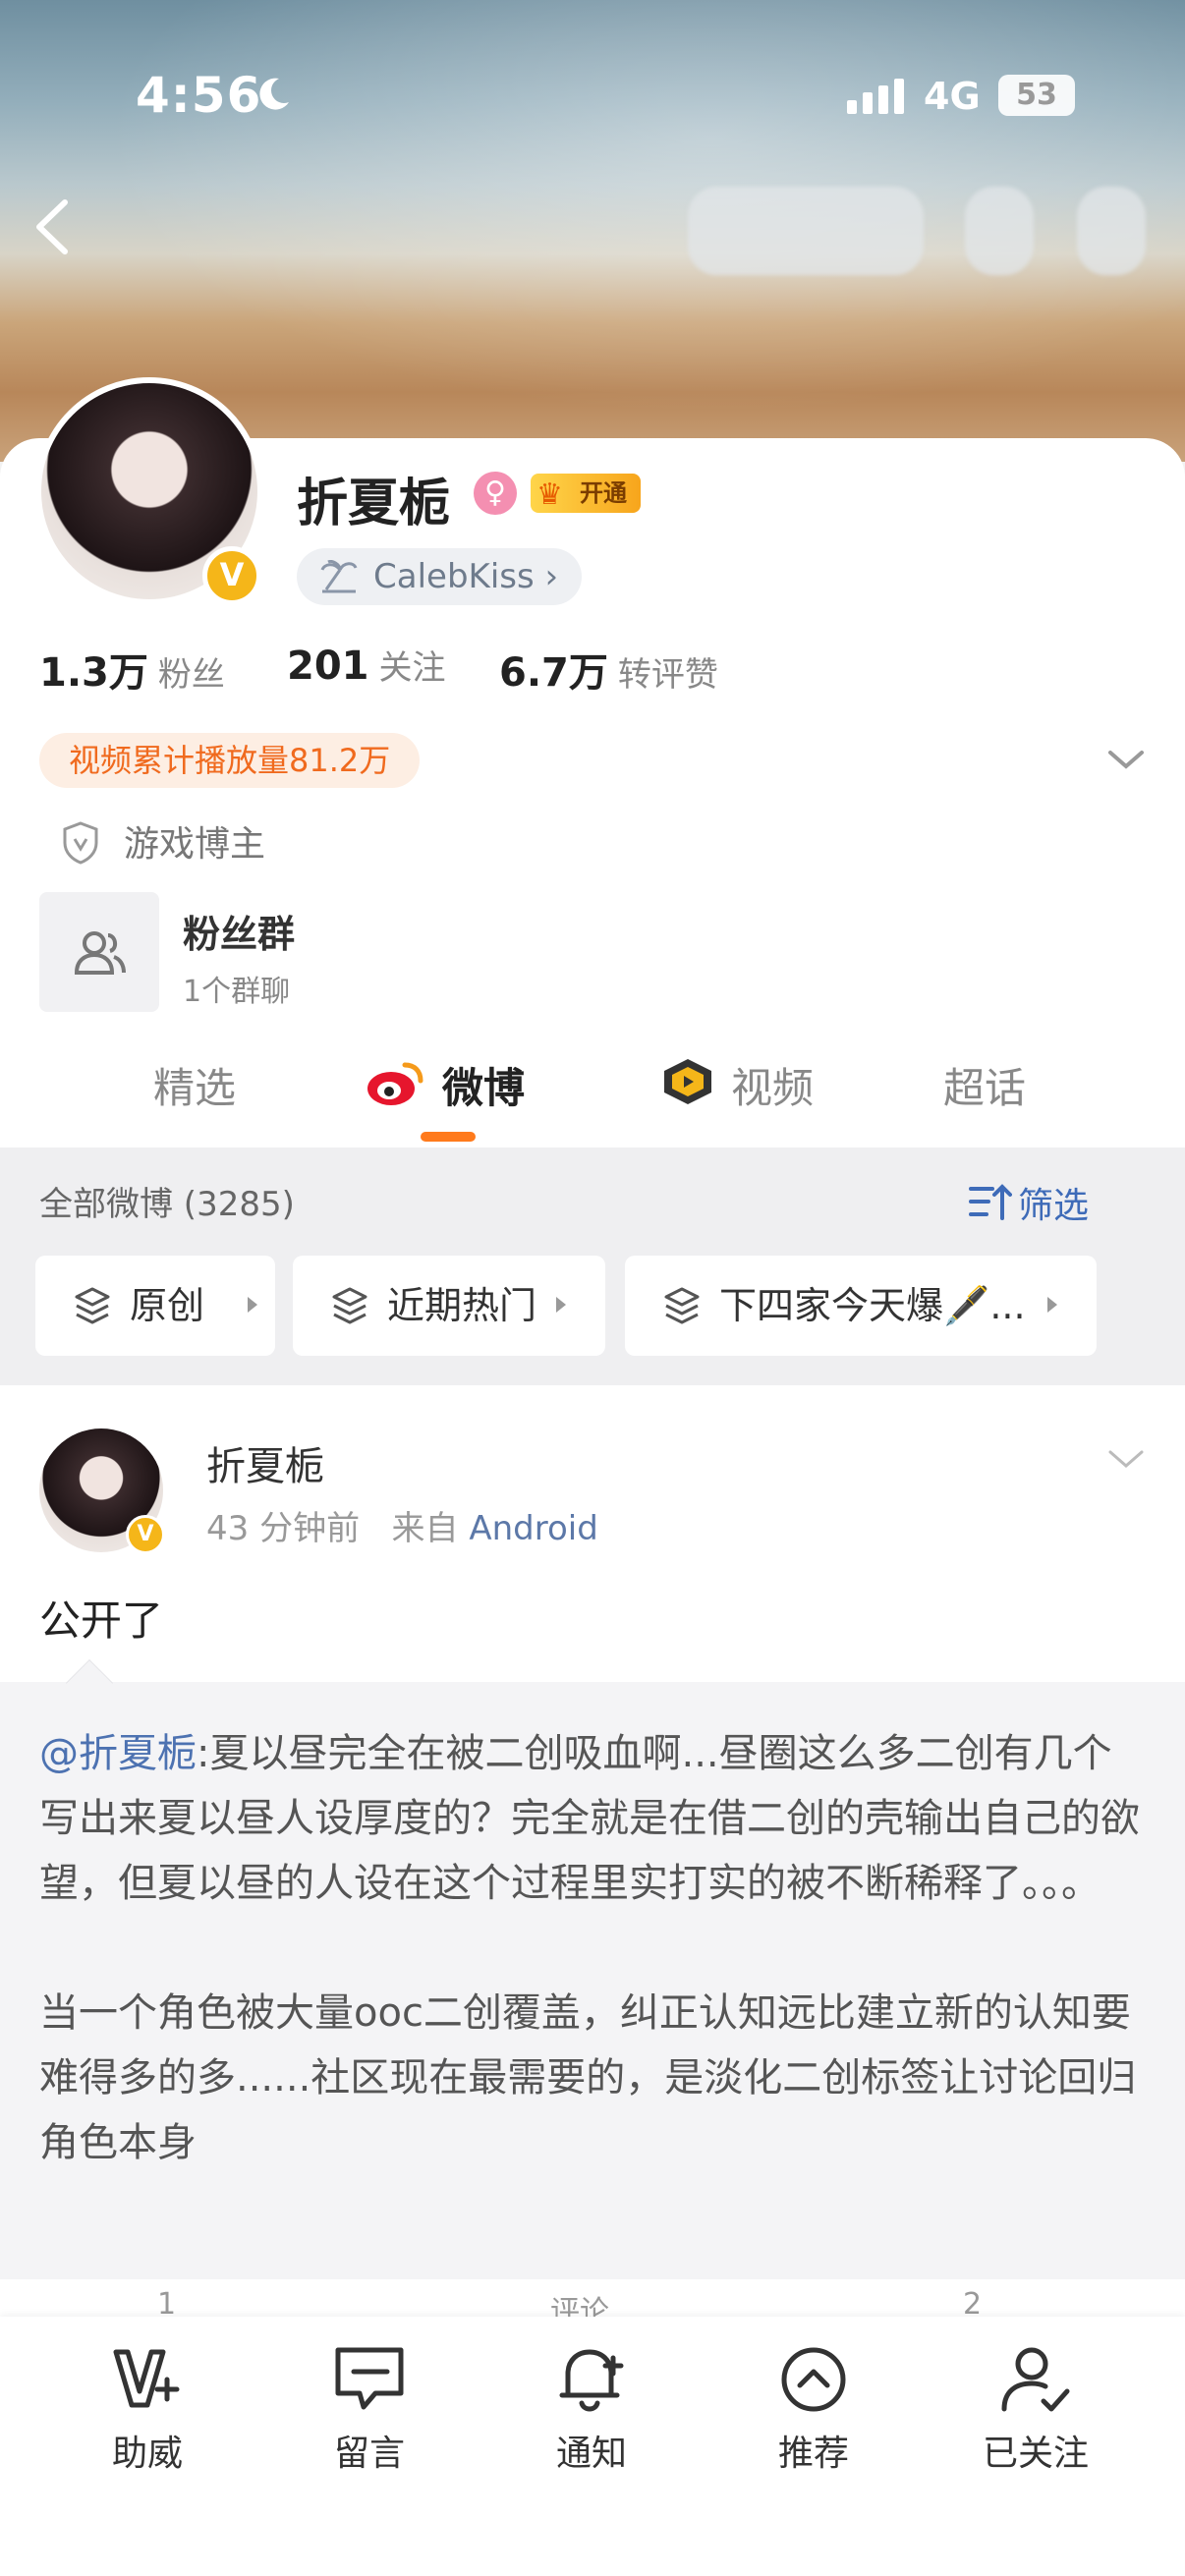 This screenshot has width=1185, height=2576. I want to click on stat-following: 201 关注, so click(367, 665).